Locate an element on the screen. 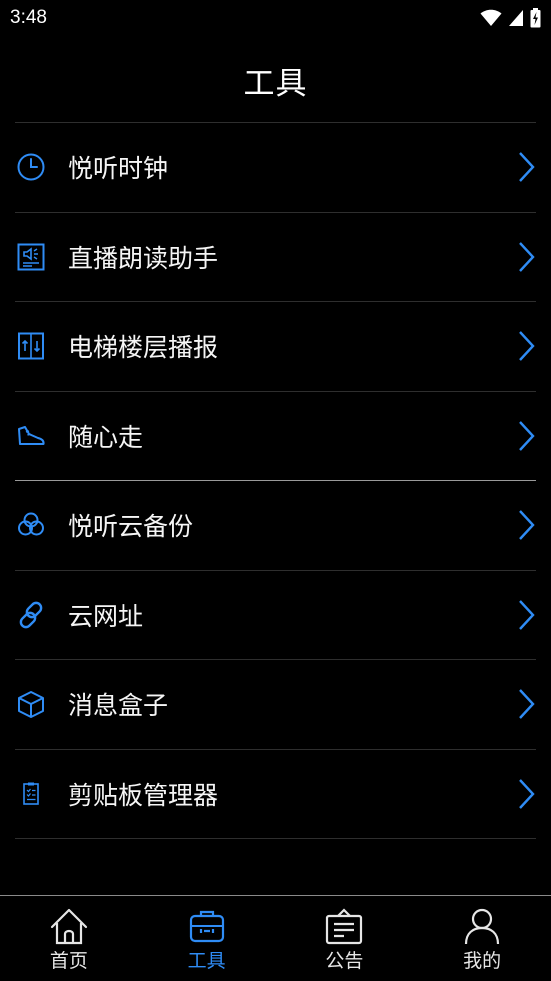 This screenshot has width=551, height=981. tool-item-elevator: 电梯楼层播报 is located at coordinates (275, 347).